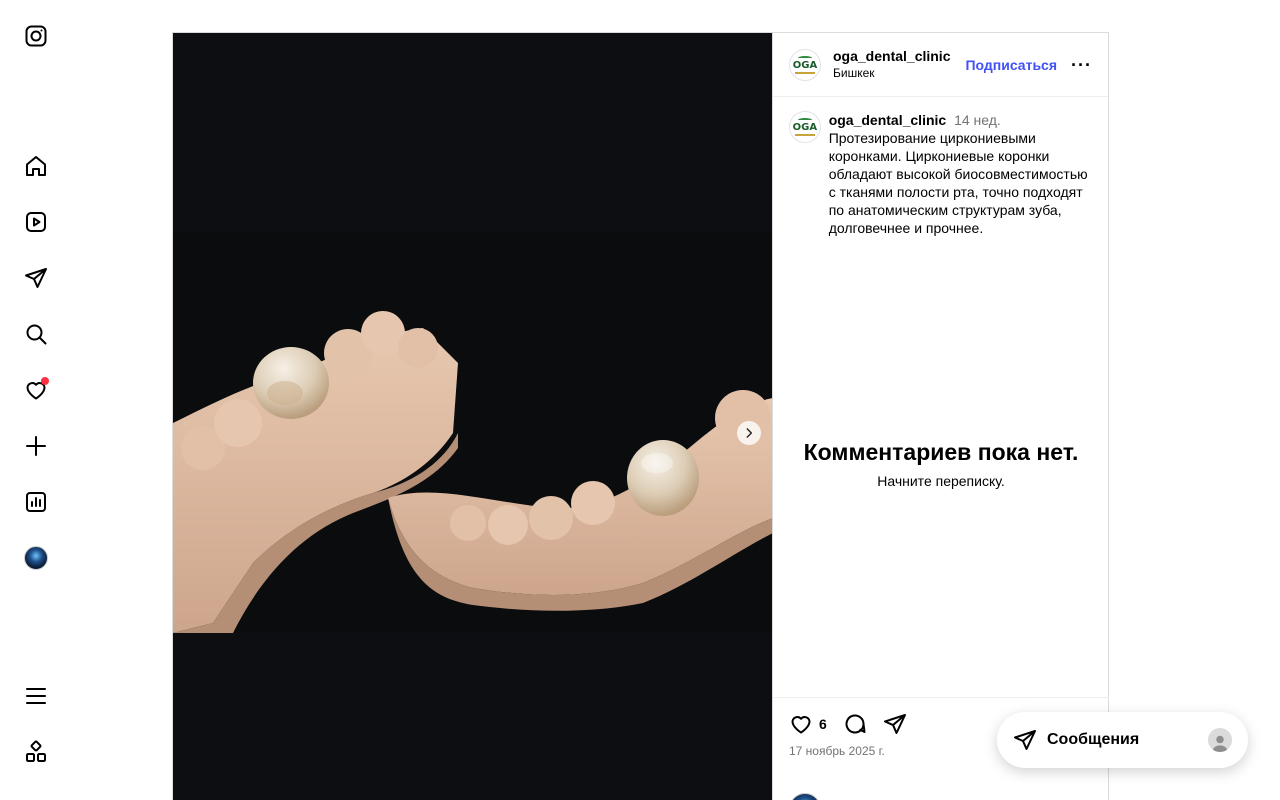  I want to click on messages-popup: Сообщения, so click(1122, 740).